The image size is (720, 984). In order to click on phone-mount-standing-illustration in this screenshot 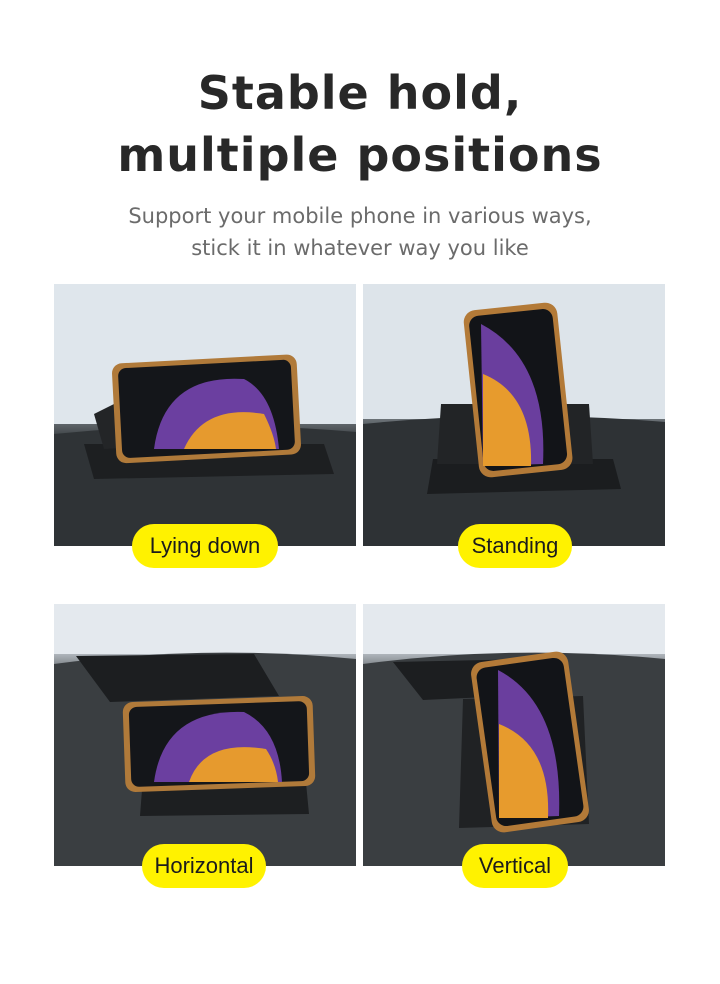, I will do `click(514, 415)`.